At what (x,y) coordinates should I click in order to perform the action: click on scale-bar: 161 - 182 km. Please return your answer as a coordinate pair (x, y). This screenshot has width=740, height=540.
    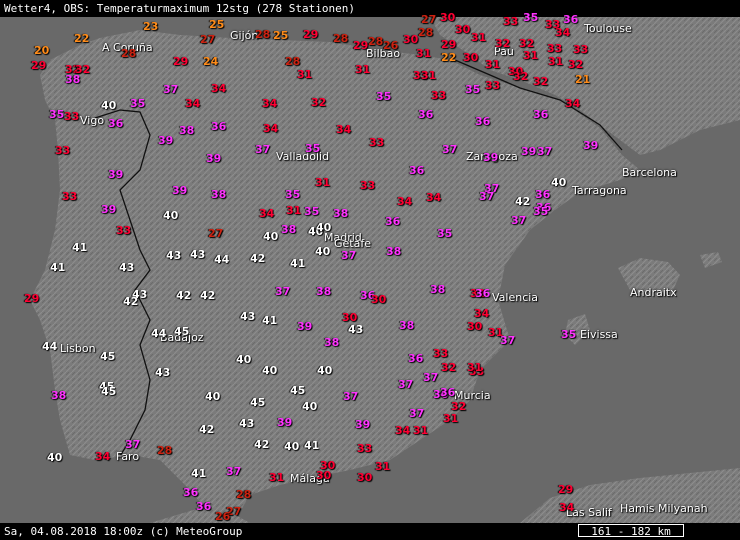
    Looking at the image, I should click on (631, 531).